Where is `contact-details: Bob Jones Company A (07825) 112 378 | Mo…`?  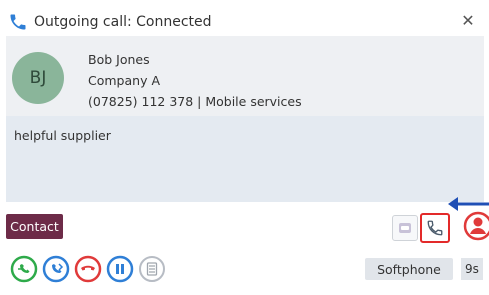 contact-details: Bob Jones Company A (07825) 112 378 | Mo… is located at coordinates (195, 80).